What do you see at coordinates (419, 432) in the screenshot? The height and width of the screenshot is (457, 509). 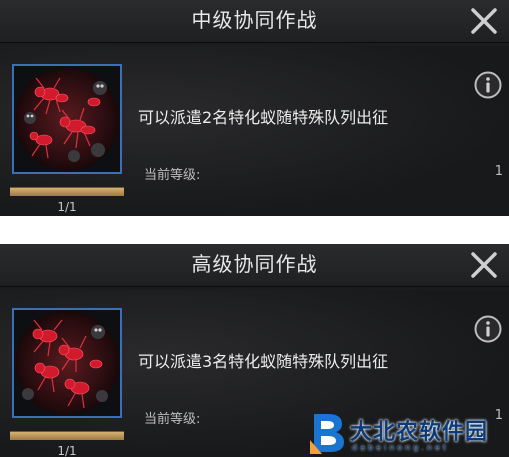 I see `watermark-text: 大北农软件园` at bounding box center [419, 432].